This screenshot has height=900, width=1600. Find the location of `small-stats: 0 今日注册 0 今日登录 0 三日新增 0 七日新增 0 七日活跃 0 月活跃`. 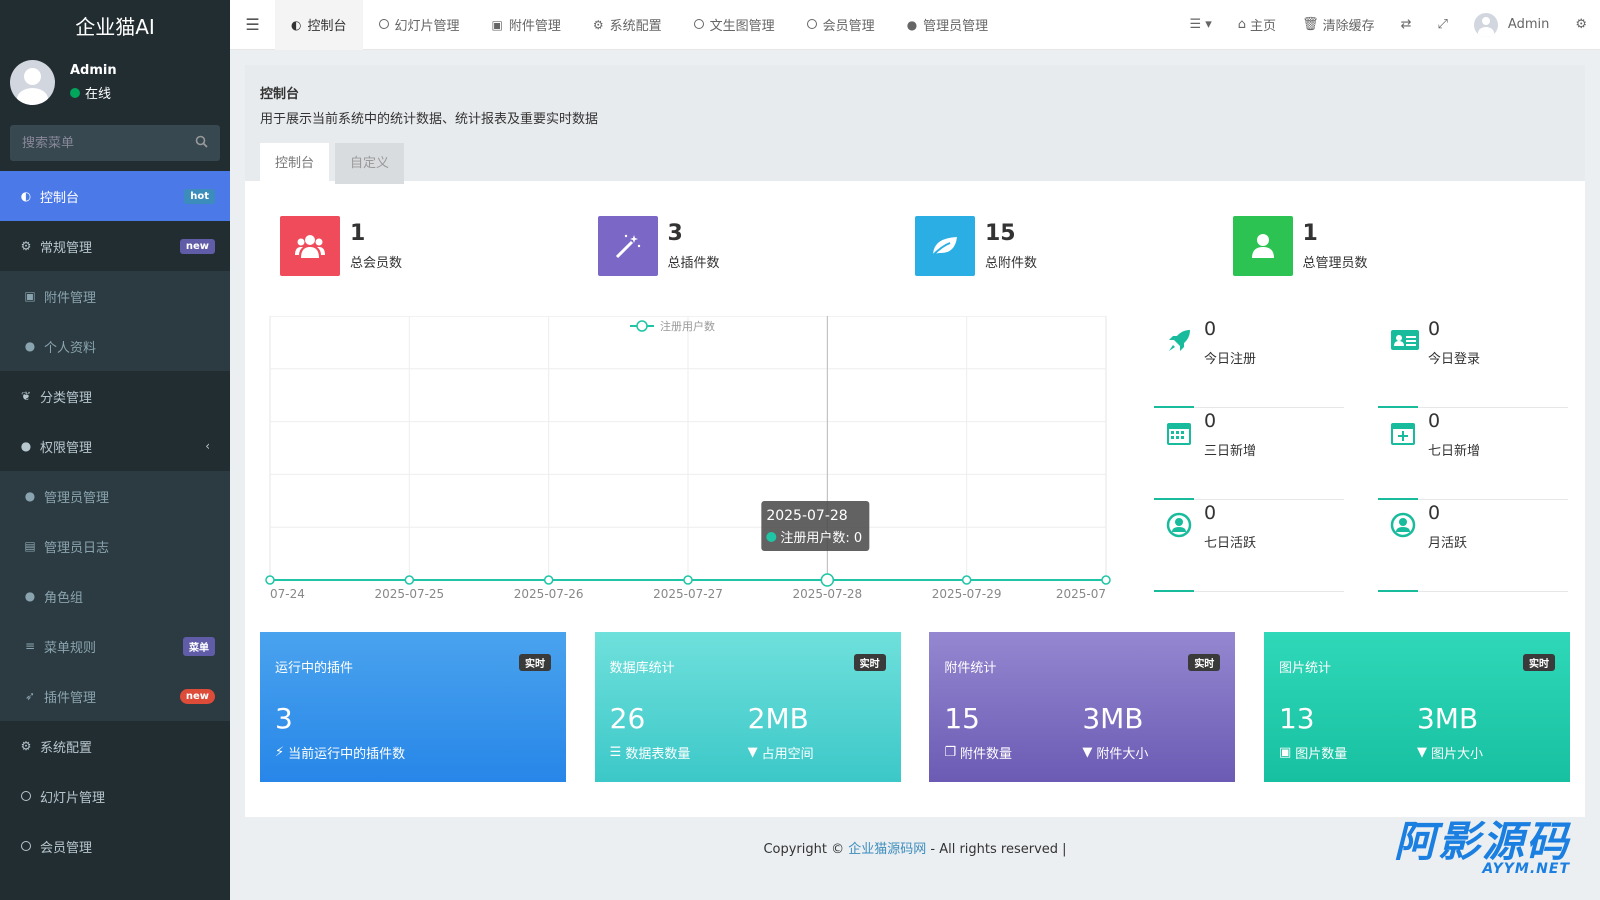

small-stats: 0 今日注册 0 今日登录 0 三日新增 0 七日新增 0 七日活跃 0 月活跃 is located at coordinates (1362, 466).